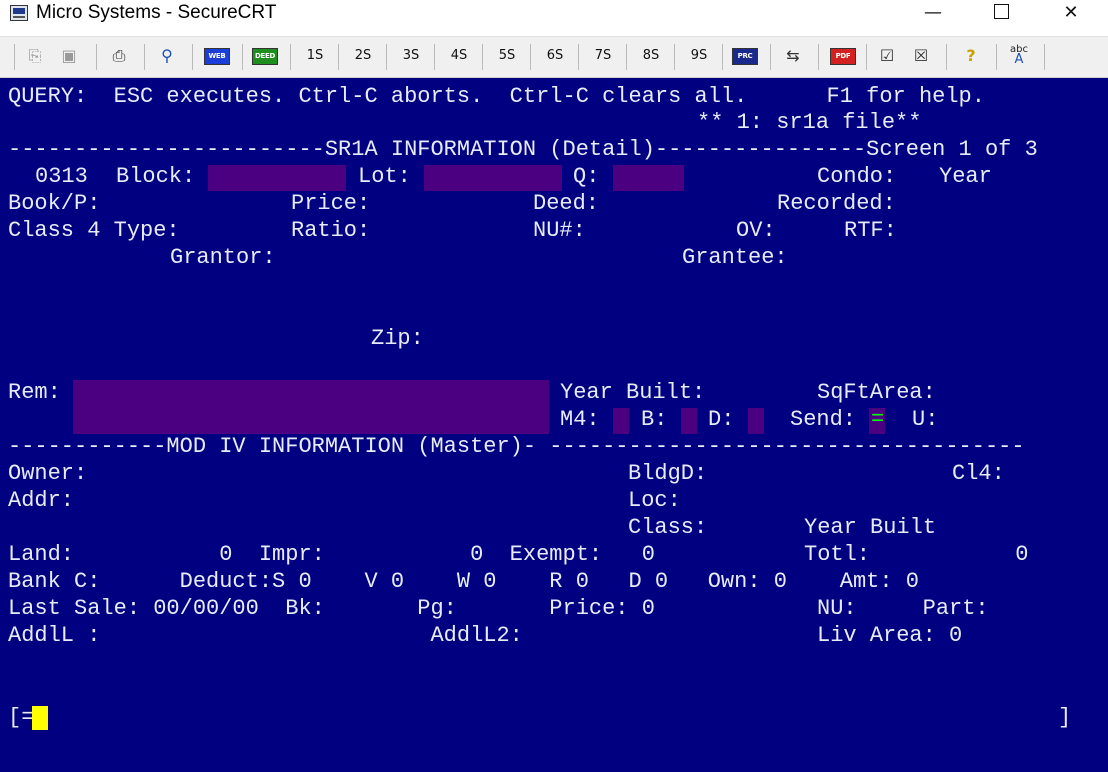 This screenshot has height=772, width=1108. What do you see at coordinates (648, 178) in the screenshot?
I see `q-field` at bounding box center [648, 178].